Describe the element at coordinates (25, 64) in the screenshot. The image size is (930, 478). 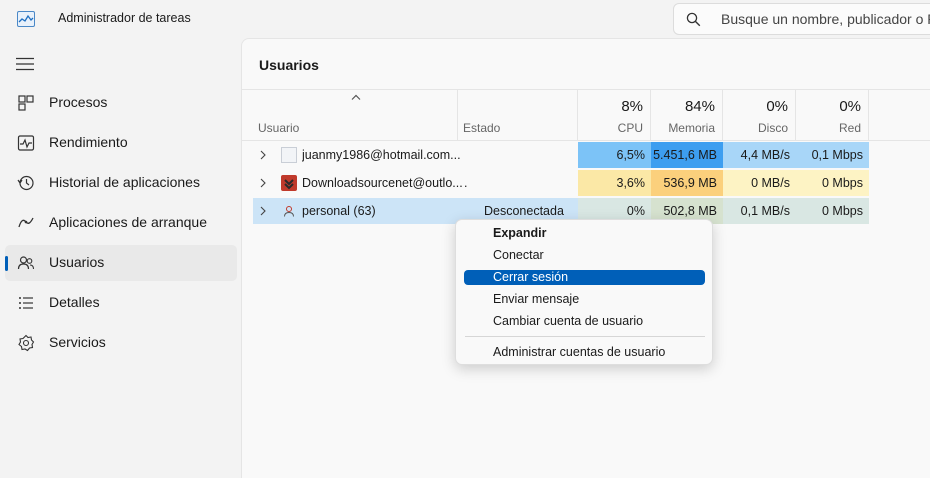
I see `menu-icon` at that location.